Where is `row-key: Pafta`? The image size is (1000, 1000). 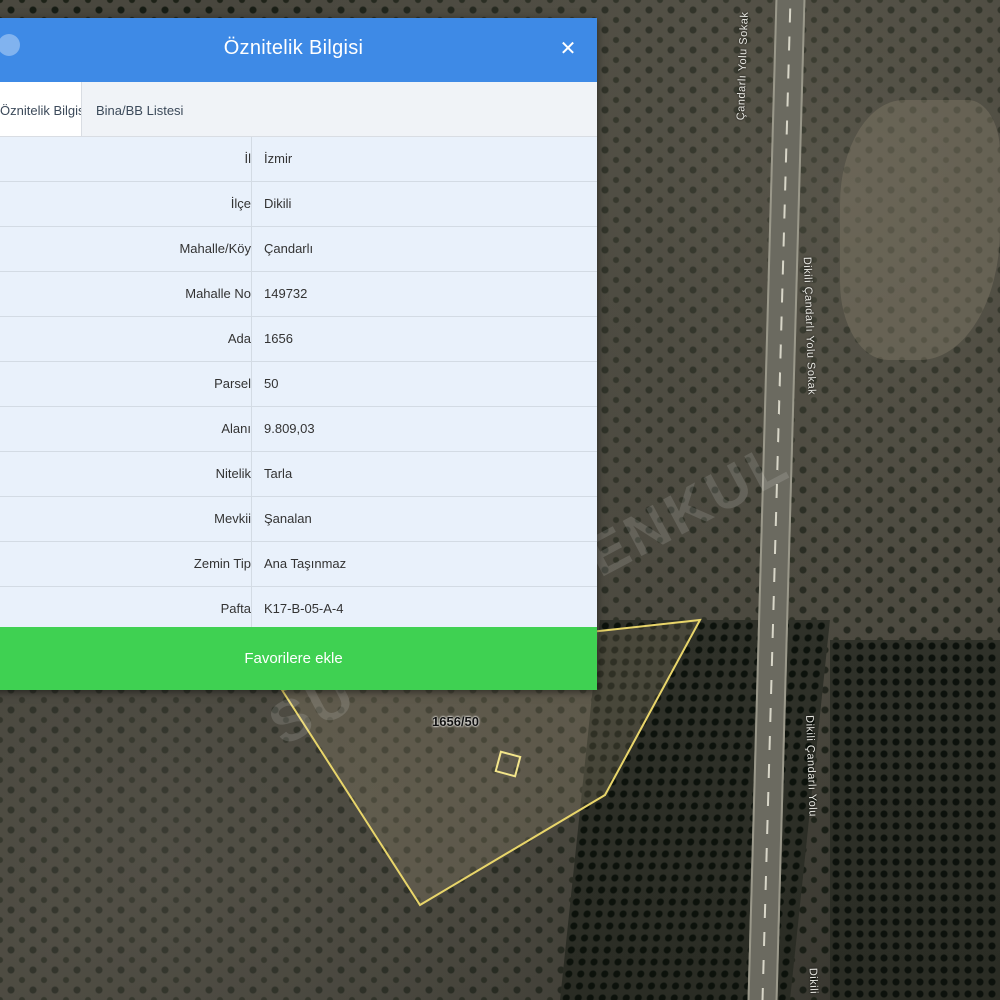
row-key: Pafta is located at coordinates (235, 608).